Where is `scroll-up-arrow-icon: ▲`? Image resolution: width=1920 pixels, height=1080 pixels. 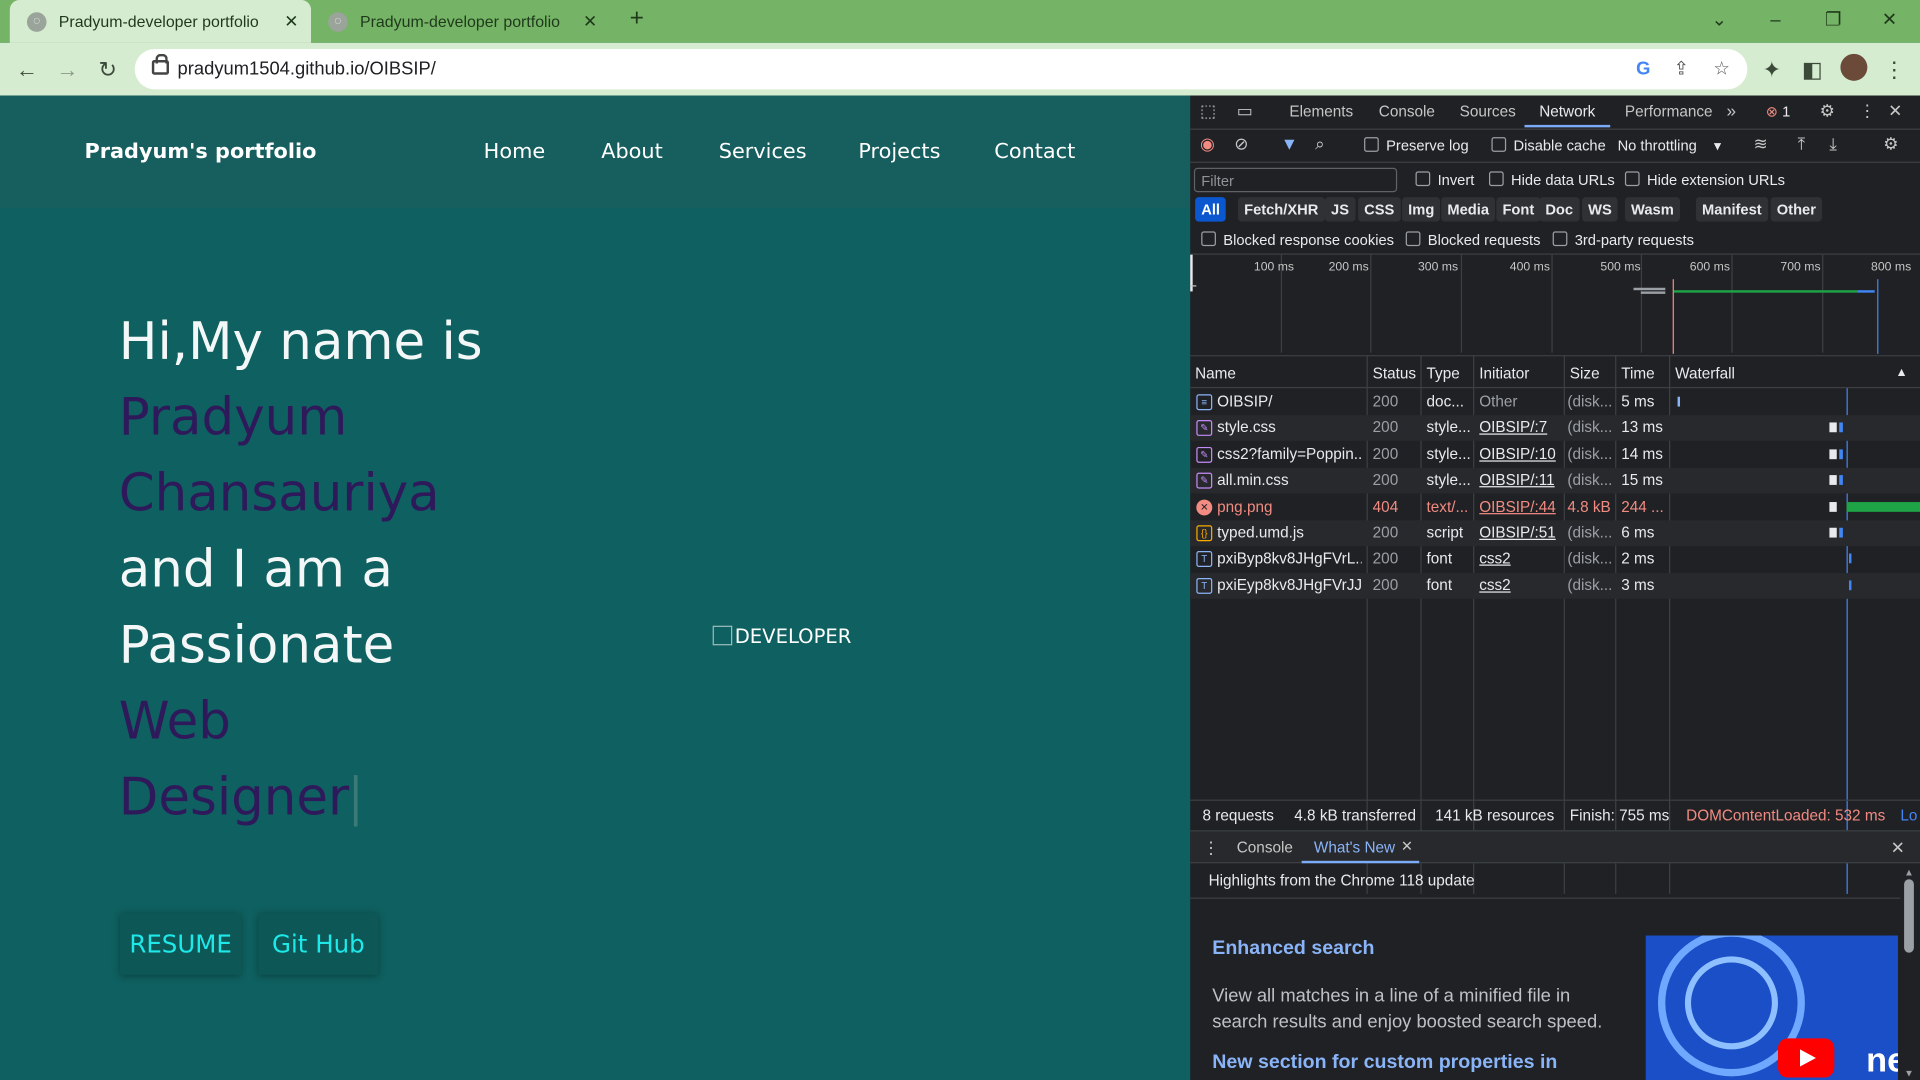
scroll-up-arrow-icon: ▲ is located at coordinates (1909, 872).